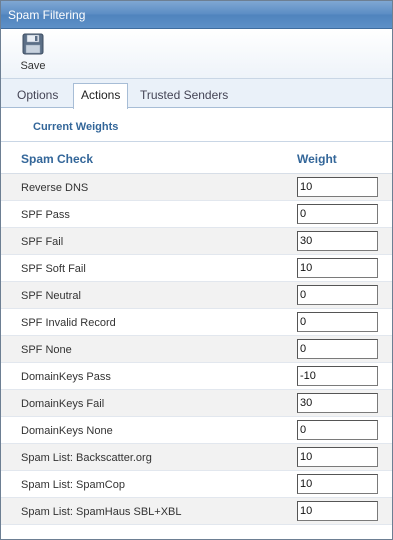 The image size is (393, 540). Describe the element at coordinates (73, 485) in the screenshot. I see `spam-check-name: Spam List: SpamCop` at that location.